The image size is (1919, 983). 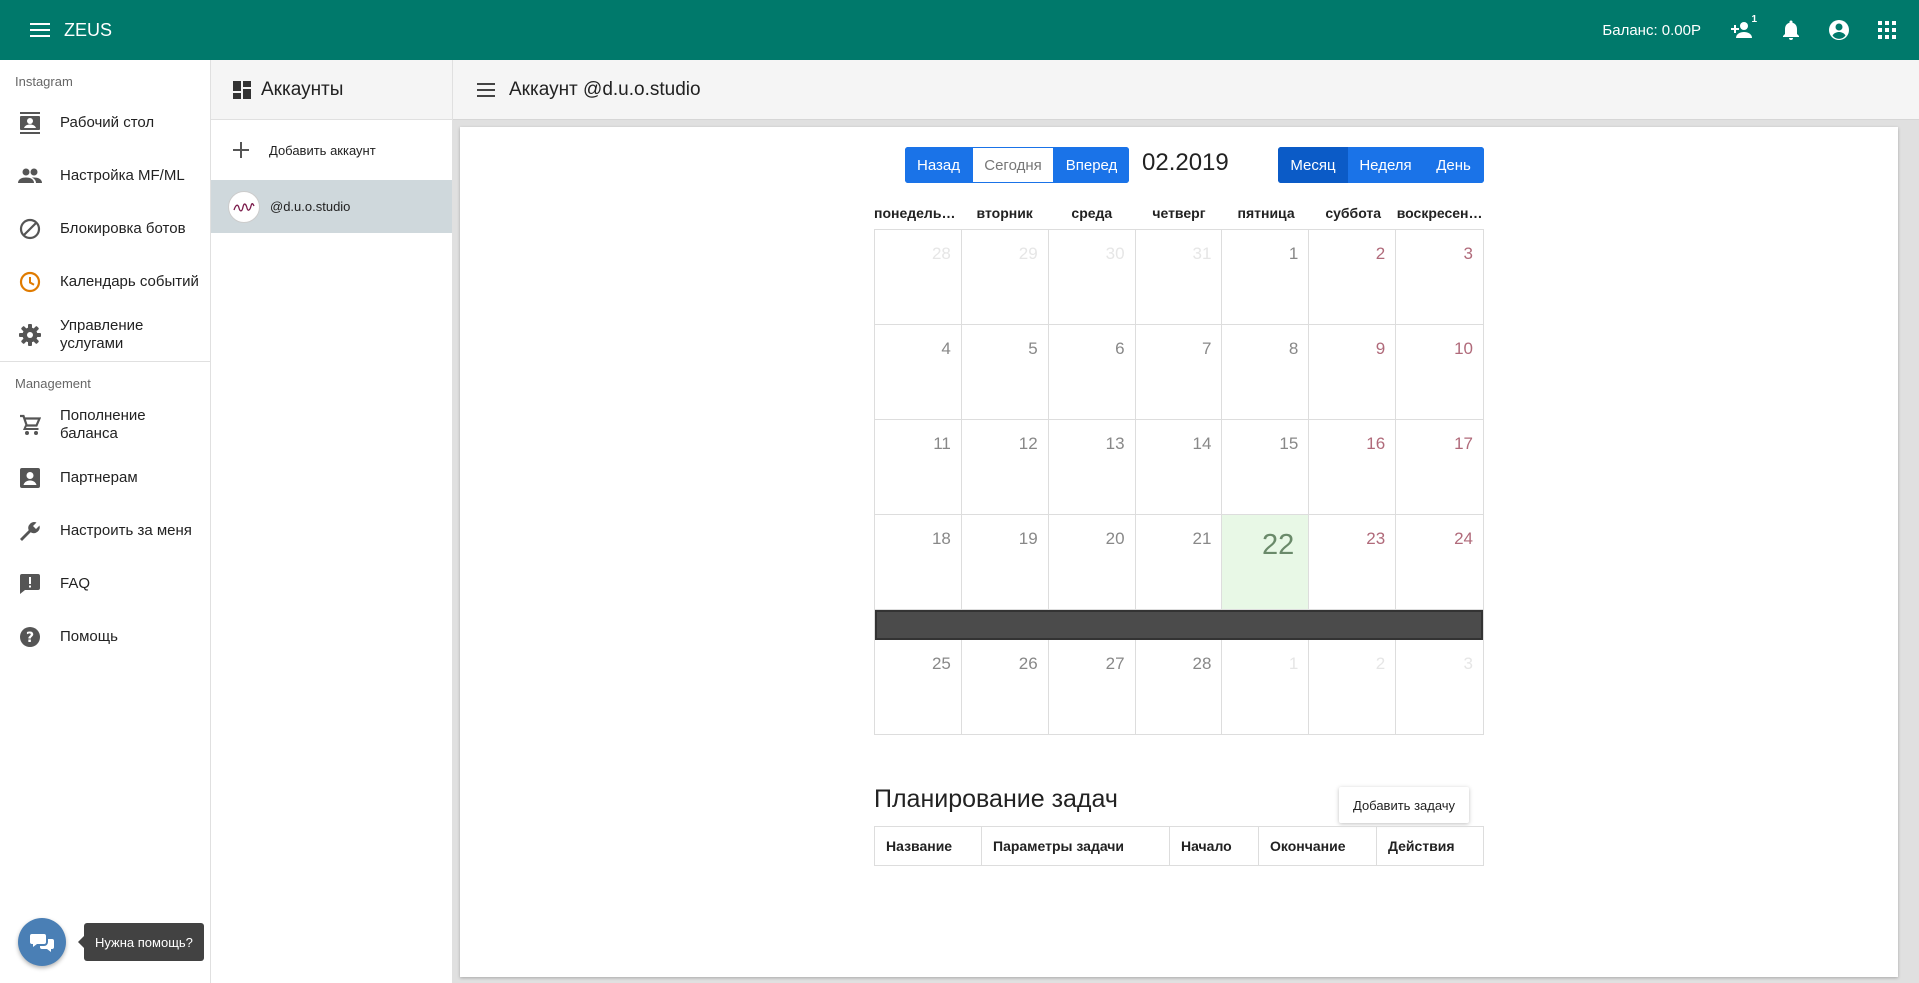 What do you see at coordinates (1115, 538) in the screenshot?
I see `day-number: 20` at bounding box center [1115, 538].